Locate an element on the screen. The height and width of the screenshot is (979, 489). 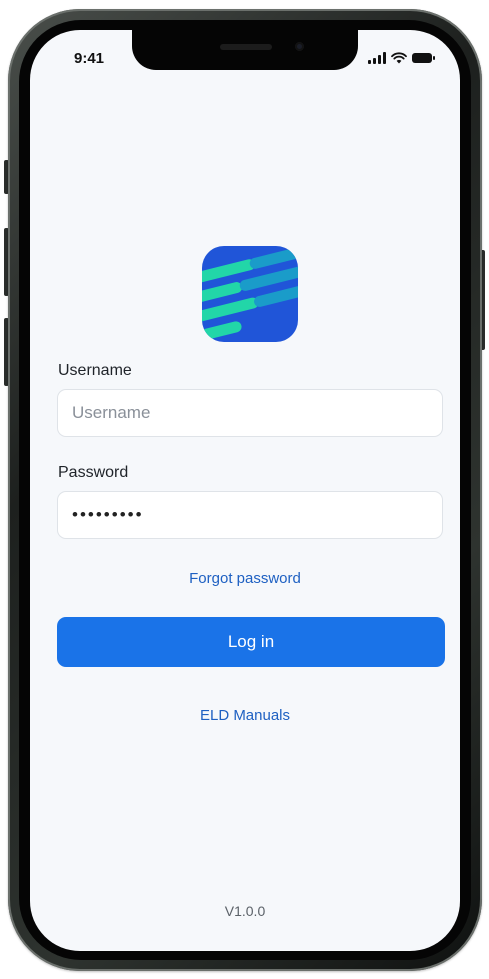
username-label: Username is located at coordinates (95, 370).